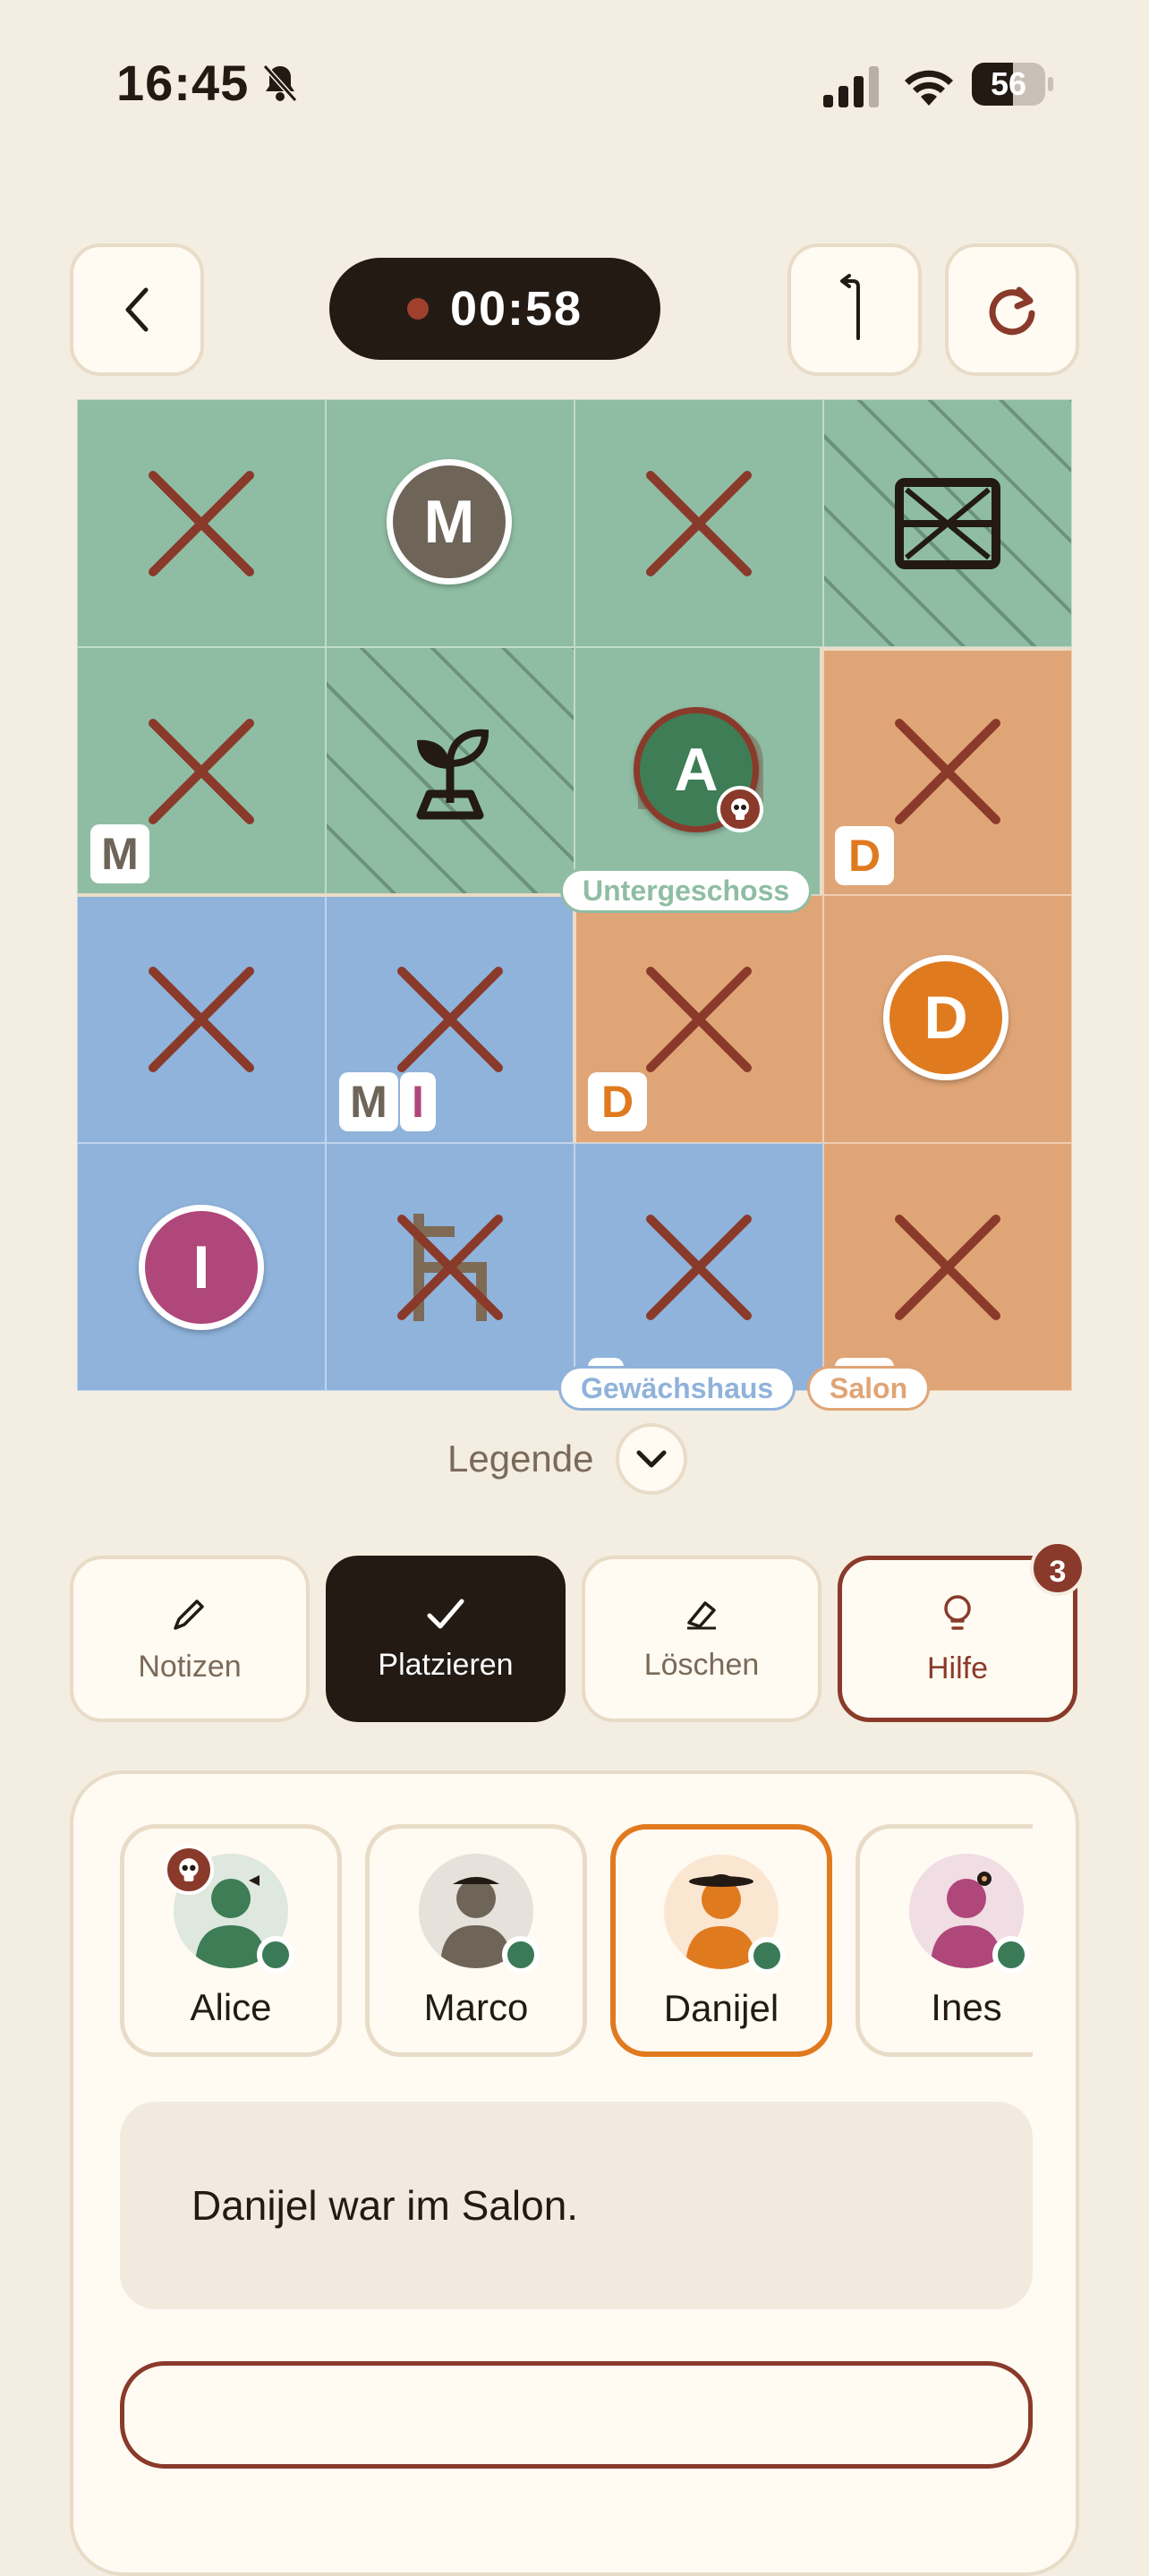  What do you see at coordinates (698, 771) in the screenshot?
I see `board-cell: A` at bounding box center [698, 771].